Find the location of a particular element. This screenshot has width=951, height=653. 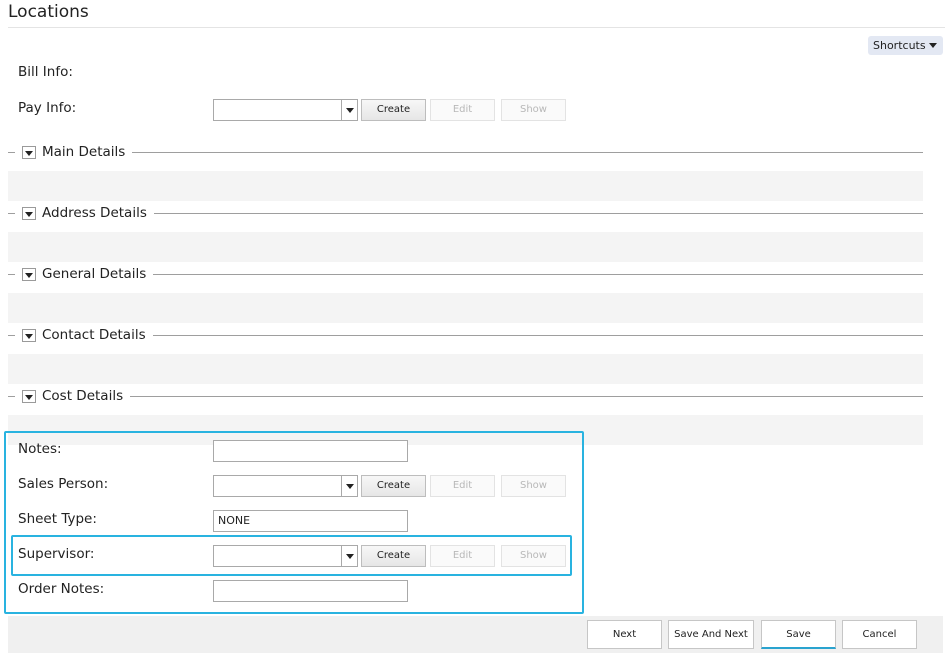

pay-info-select is located at coordinates (285, 110).